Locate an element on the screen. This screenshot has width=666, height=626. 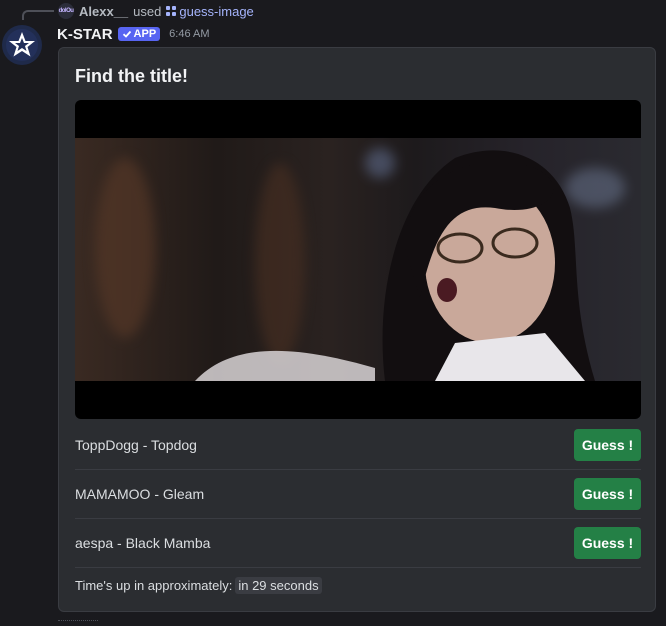
slash-command-icon is located at coordinates (171, 11).